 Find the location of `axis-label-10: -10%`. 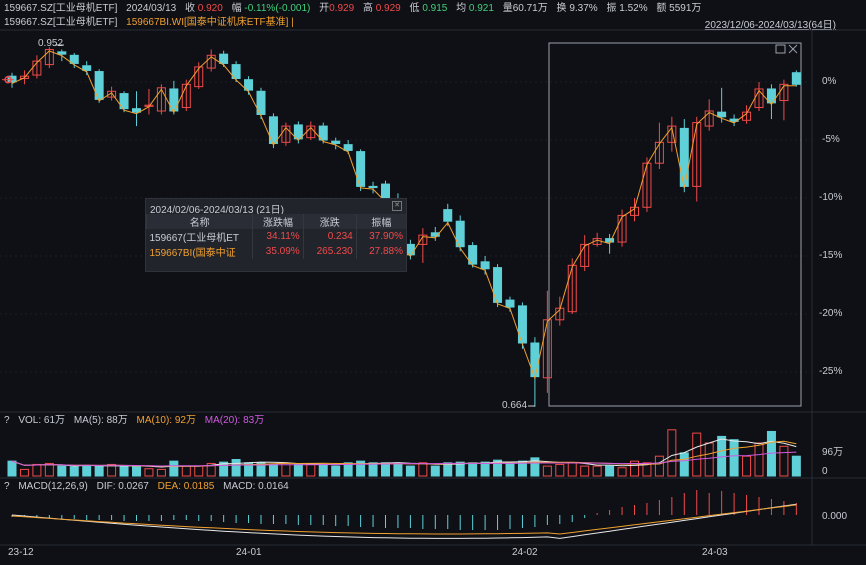

axis-label-10: -10% is located at coordinates (831, 197).